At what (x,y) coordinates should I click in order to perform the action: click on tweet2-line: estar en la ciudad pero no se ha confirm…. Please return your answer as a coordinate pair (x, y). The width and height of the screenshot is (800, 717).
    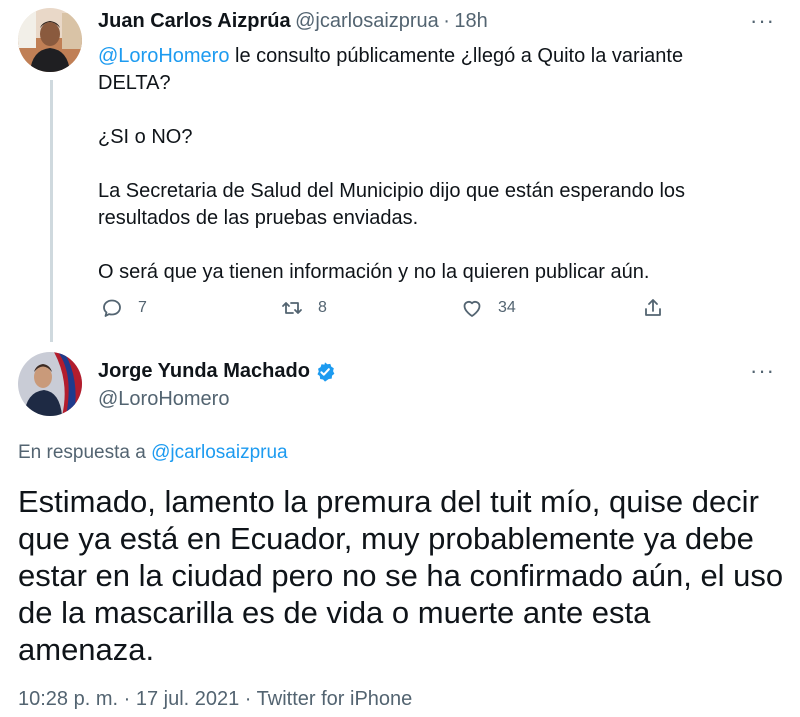
    Looking at the image, I should click on (401, 575).